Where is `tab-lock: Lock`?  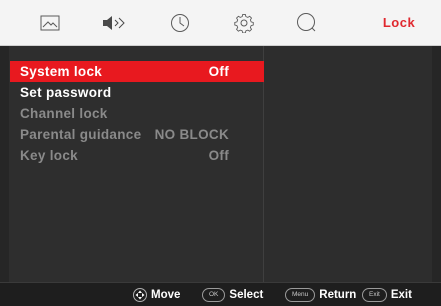
tab-lock: Lock is located at coordinates (399, 22).